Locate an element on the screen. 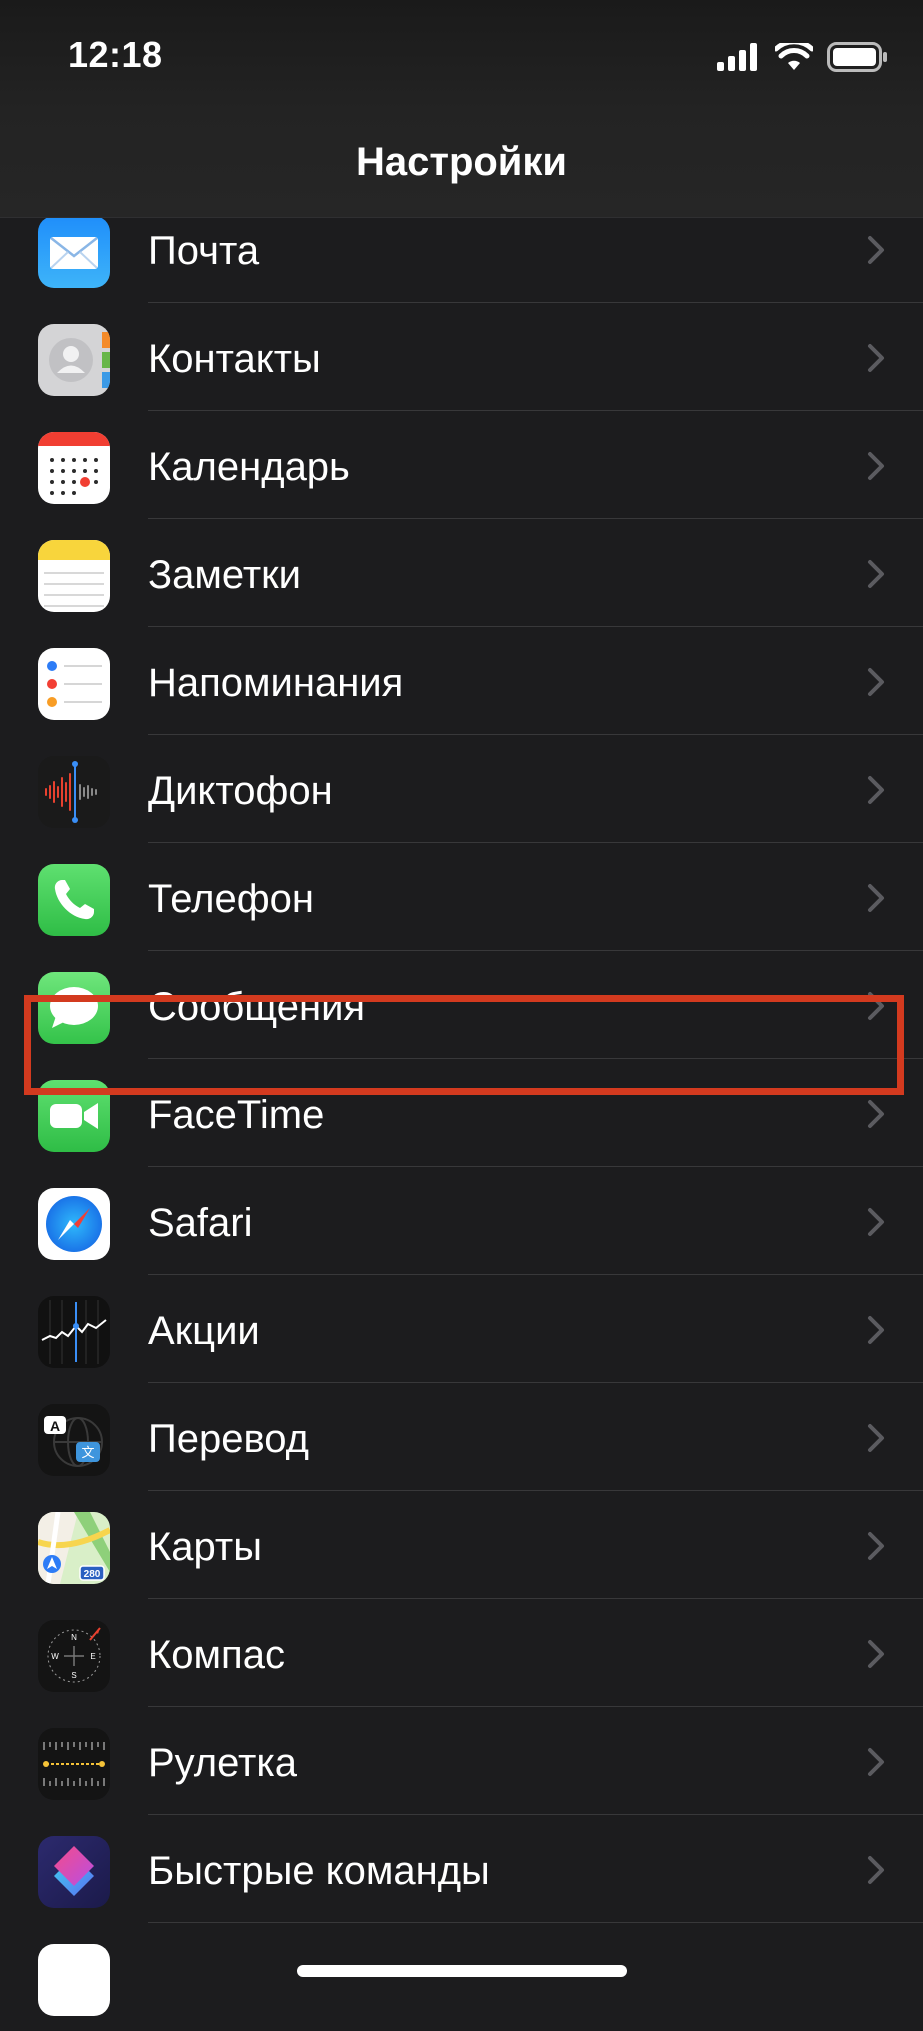 The height and width of the screenshot is (2031, 923). svg-text: E is located at coordinates (92, 1656).